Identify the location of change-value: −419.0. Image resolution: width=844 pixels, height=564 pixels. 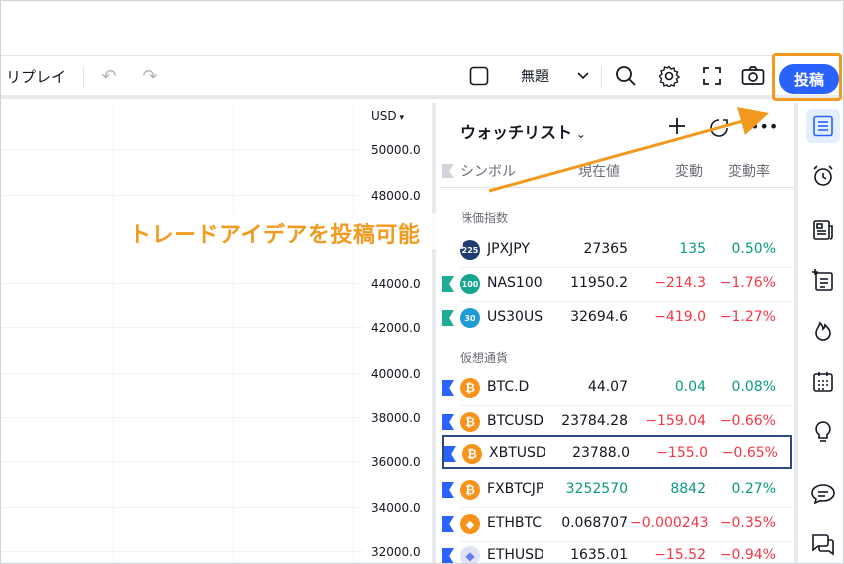
(680, 317).